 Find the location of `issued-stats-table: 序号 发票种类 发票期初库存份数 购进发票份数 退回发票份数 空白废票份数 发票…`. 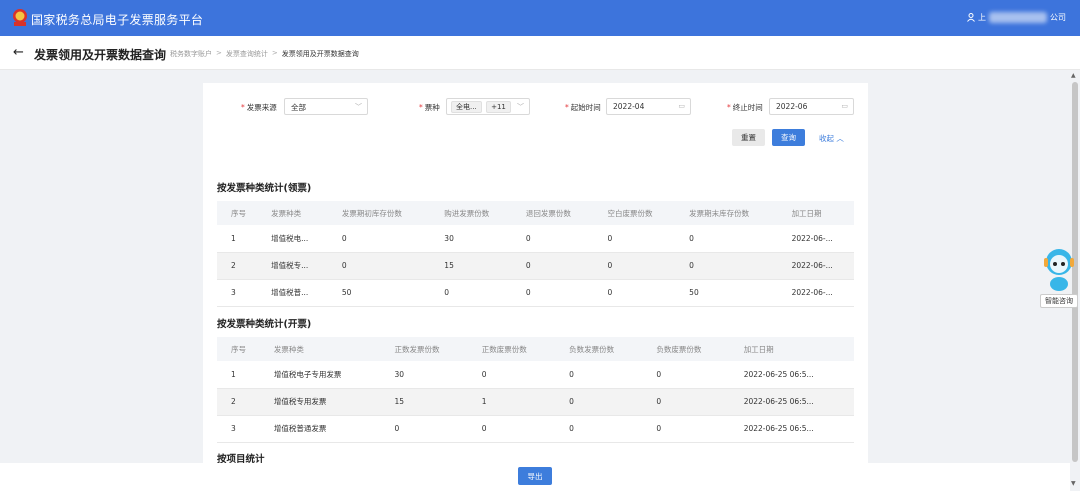

issued-stats-table: 序号 发票种类 发票期初库存份数 购进发票份数 退回发票份数 空白废票份数 发票… is located at coordinates (535, 254).